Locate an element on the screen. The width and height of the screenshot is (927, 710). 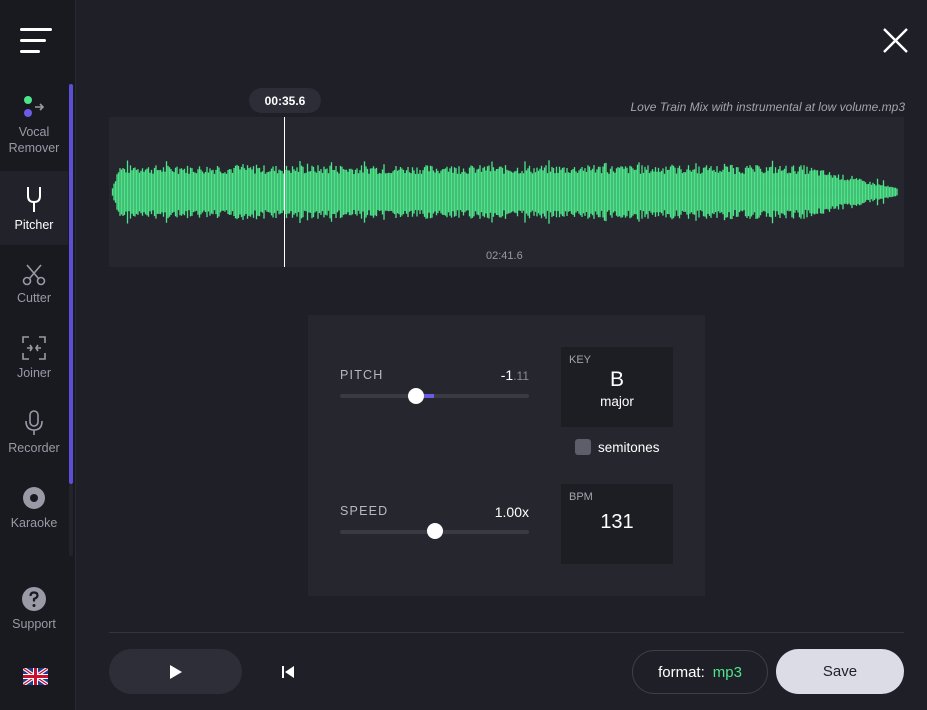
uk-flag-icon is located at coordinates (35, 676).